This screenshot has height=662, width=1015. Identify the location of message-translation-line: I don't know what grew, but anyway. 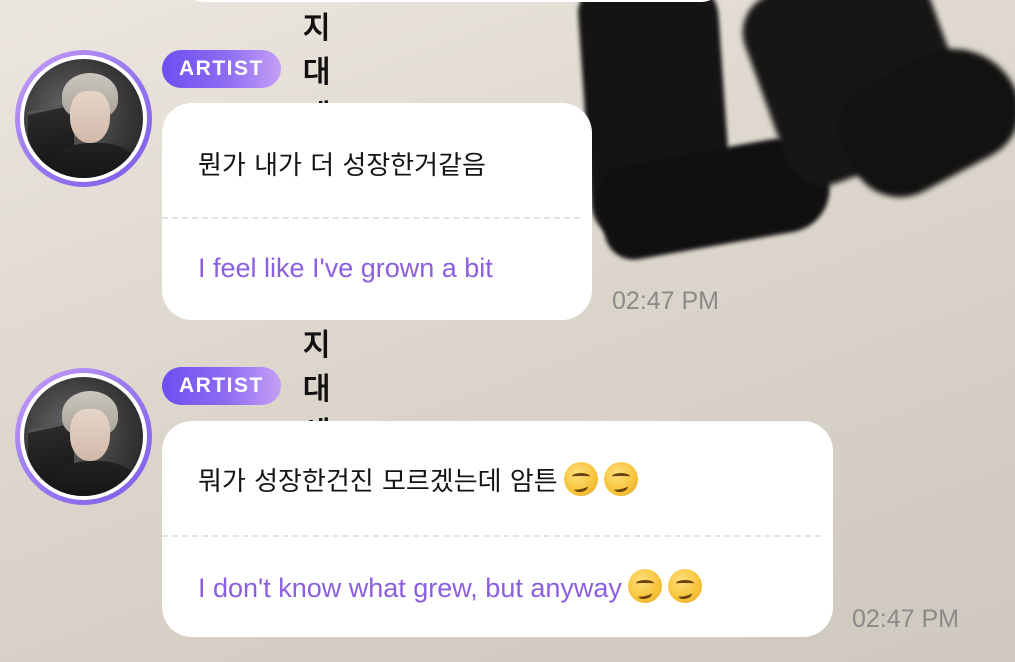
(450, 586).